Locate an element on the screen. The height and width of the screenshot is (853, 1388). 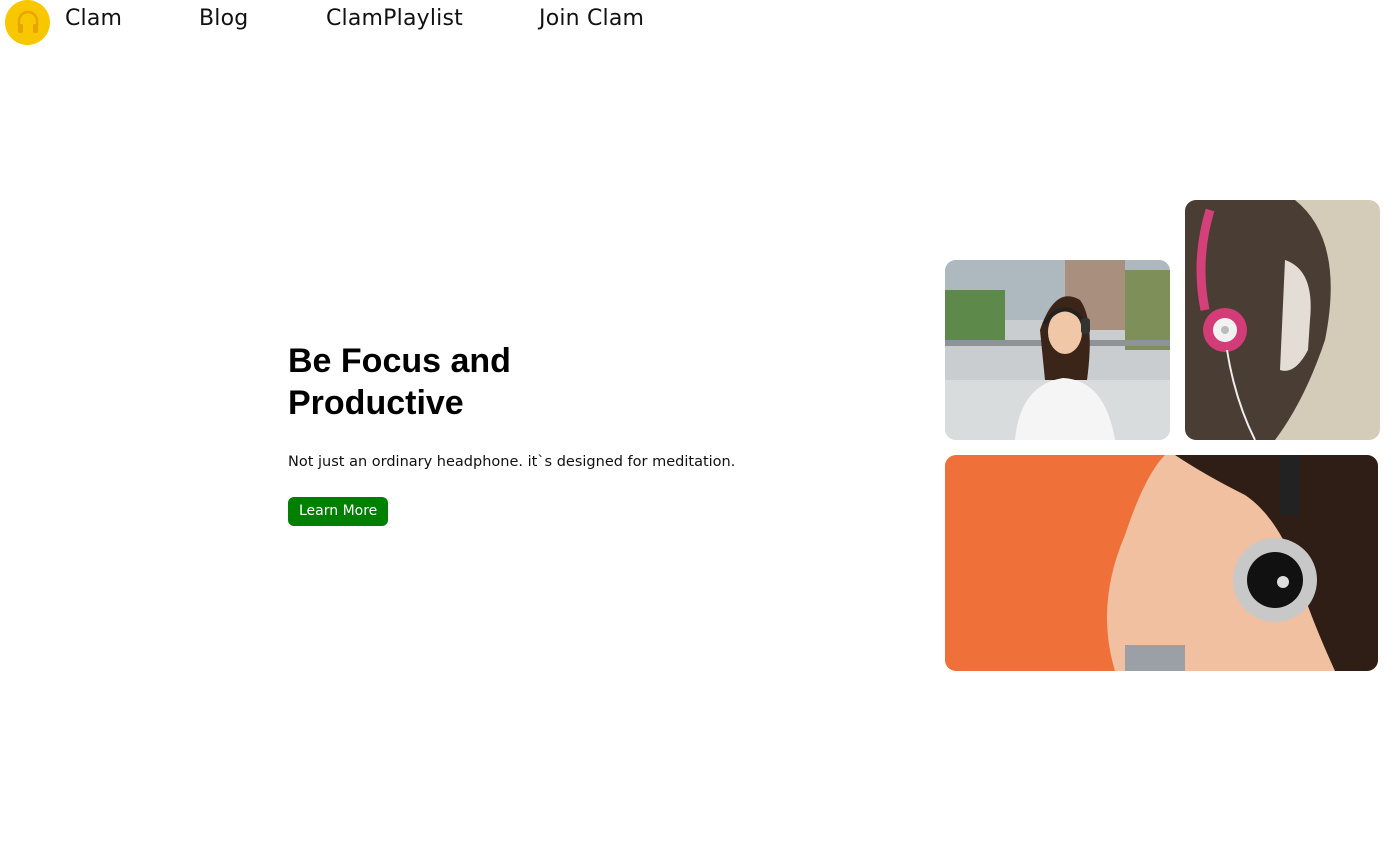
nav-link-clam: Clam is located at coordinates (93, 18).